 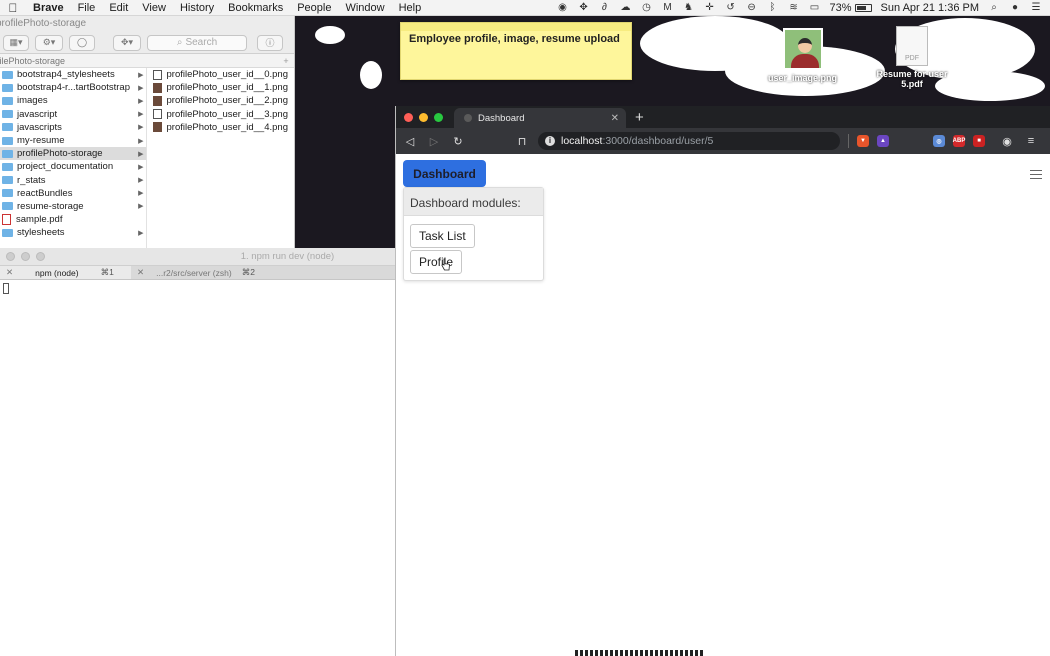 I want to click on tag-button: ◯, so click(x=82, y=42).